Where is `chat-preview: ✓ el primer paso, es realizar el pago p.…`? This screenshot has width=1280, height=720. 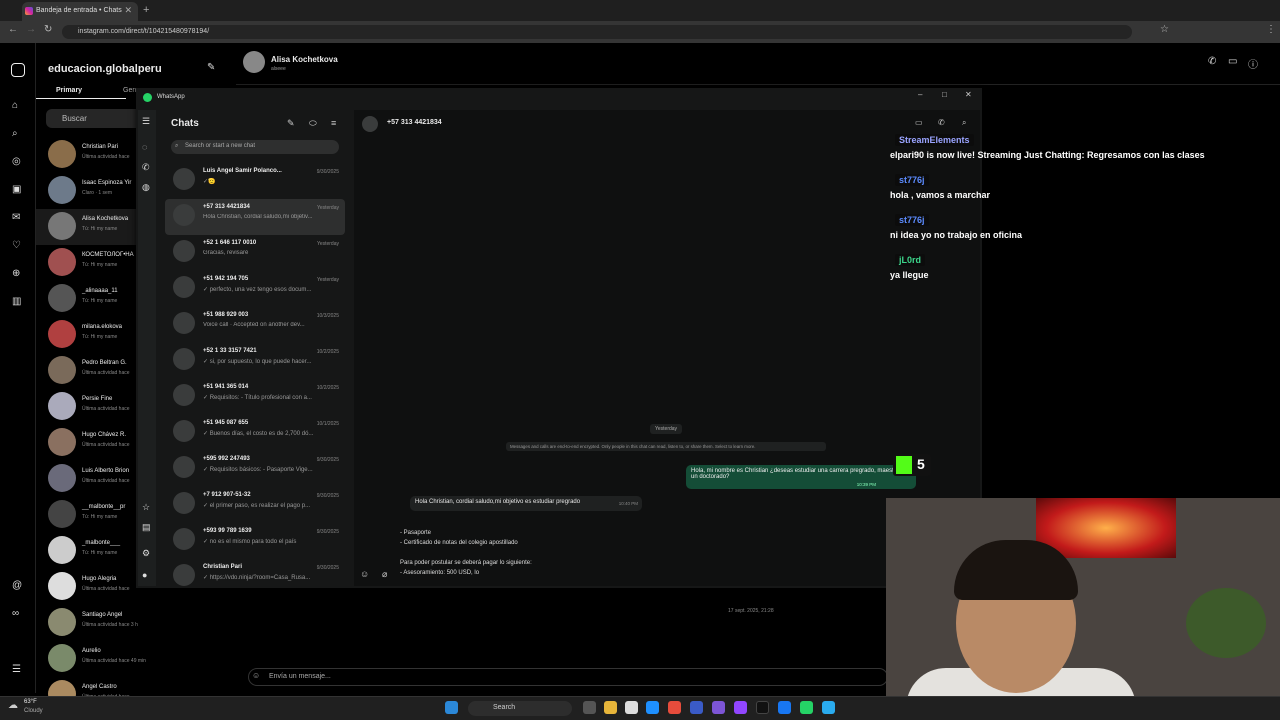 chat-preview: ✓ el primer paso, es realizar el pago p.… is located at coordinates (257, 506).